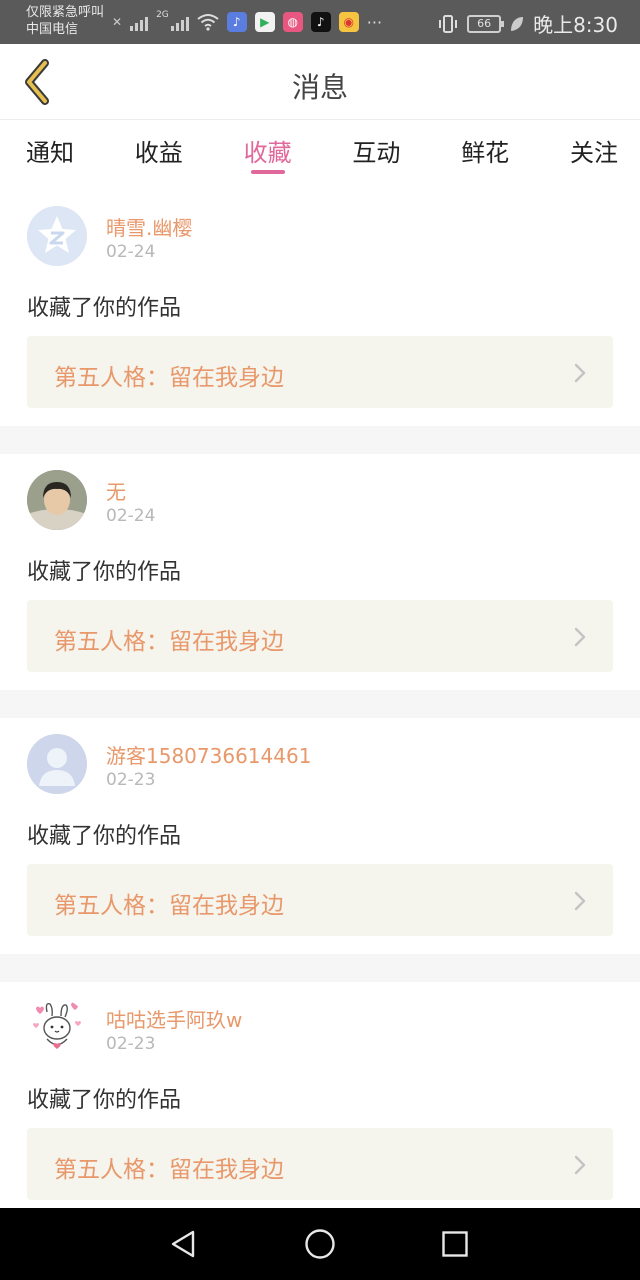 This screenshot has width=640, height=1280. I want to click on carrier-info: 仅限紧急呼叫 中国电信, so click(65, 21).